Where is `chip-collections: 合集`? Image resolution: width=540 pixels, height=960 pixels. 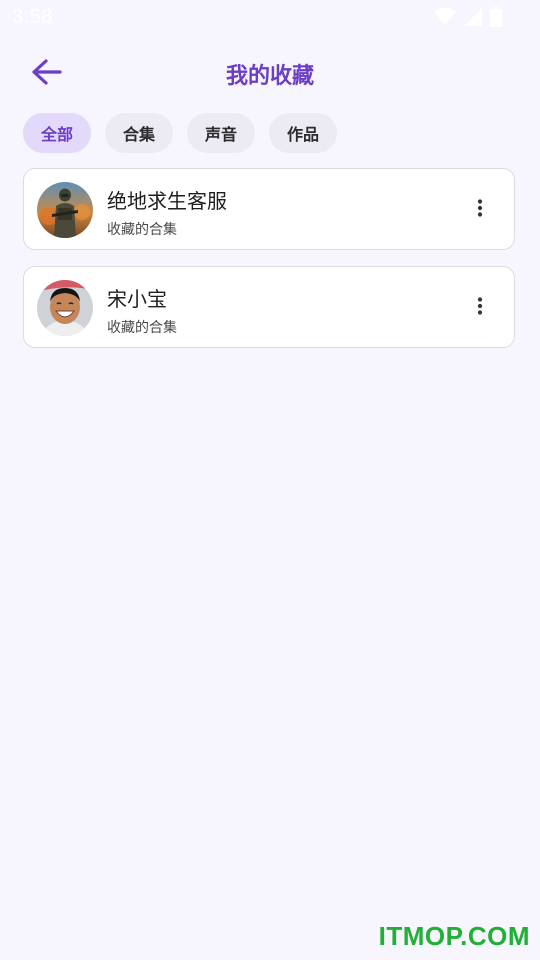
chip-collections: 合集 is located at coordinates (139, 133).